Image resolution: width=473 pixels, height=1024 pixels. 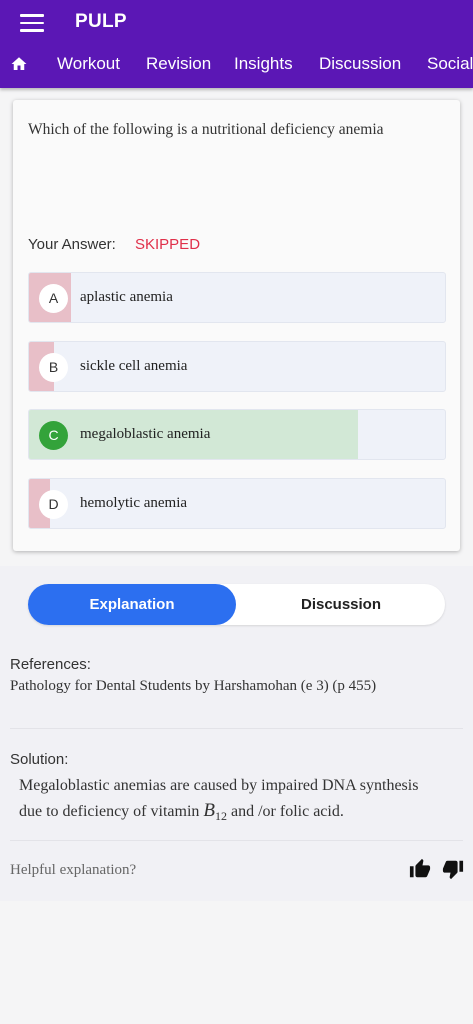 What do you see at coordinates (237, 503) in the screenshot?
I see `option-d: D hemolytic anemia` at bounding box center [237, 503].